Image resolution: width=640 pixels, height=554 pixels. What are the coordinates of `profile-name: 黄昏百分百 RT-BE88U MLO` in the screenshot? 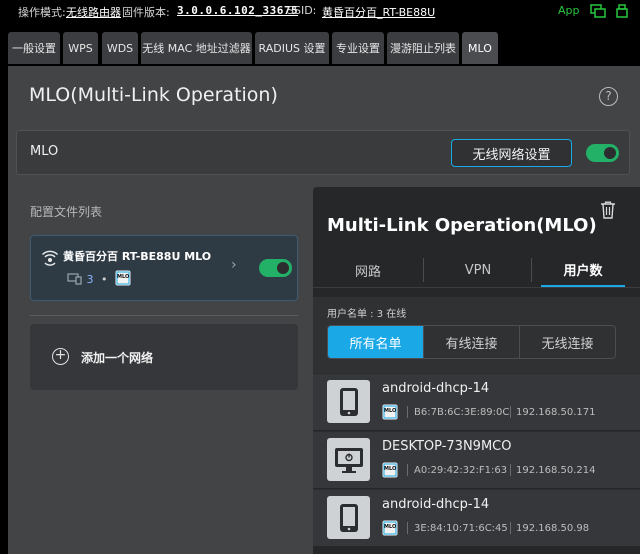 It's located at (137, 256).